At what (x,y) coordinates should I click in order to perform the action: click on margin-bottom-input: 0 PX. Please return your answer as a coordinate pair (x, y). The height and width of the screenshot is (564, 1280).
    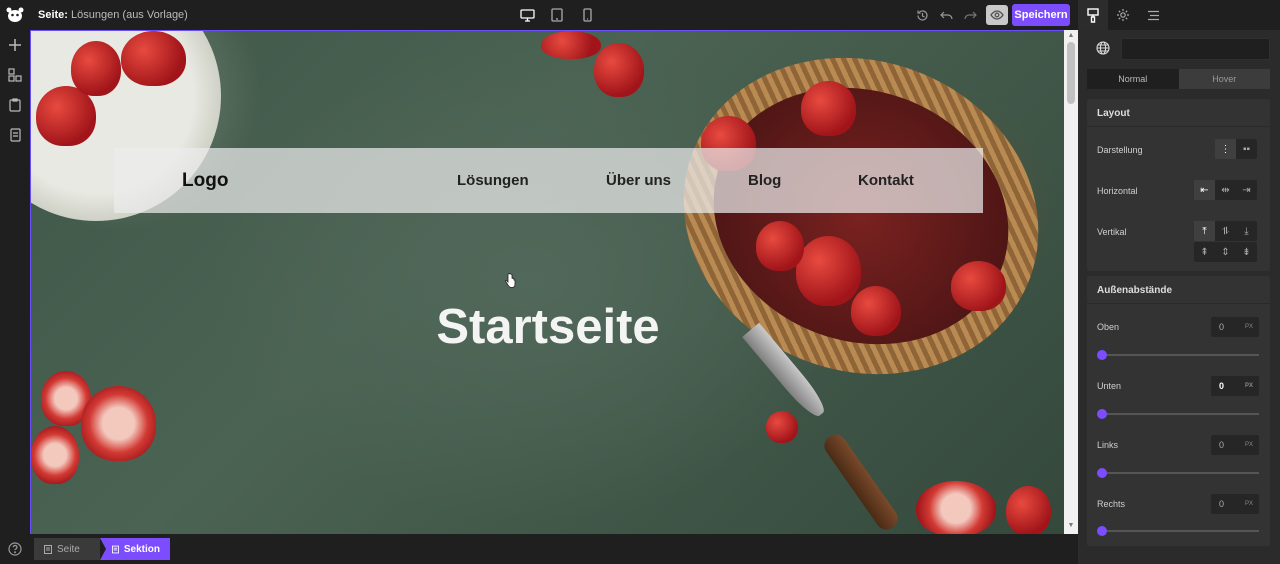
    Looking at the image, I should click on (1235, 386).